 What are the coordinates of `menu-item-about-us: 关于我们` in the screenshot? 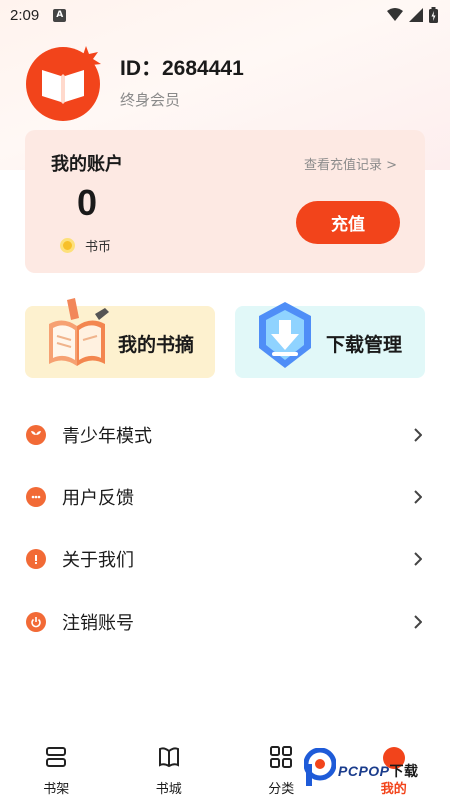 It's located at (225, 559).